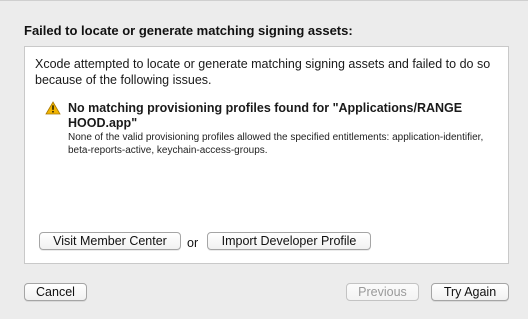 The height and width of the screenshot is (319, 528). I want to click on visit-member-center-button: Visit Member Center, so click(110, 241).